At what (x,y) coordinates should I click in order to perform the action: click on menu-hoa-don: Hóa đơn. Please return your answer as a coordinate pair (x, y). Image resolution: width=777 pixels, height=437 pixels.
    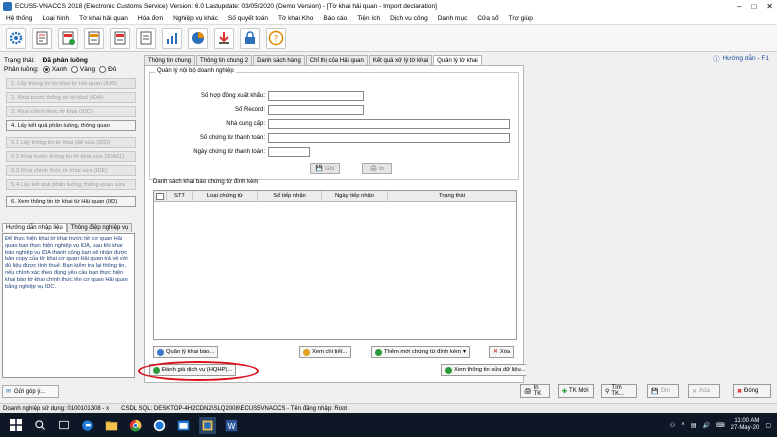
    Looking at the image, I should click on (150, 18).